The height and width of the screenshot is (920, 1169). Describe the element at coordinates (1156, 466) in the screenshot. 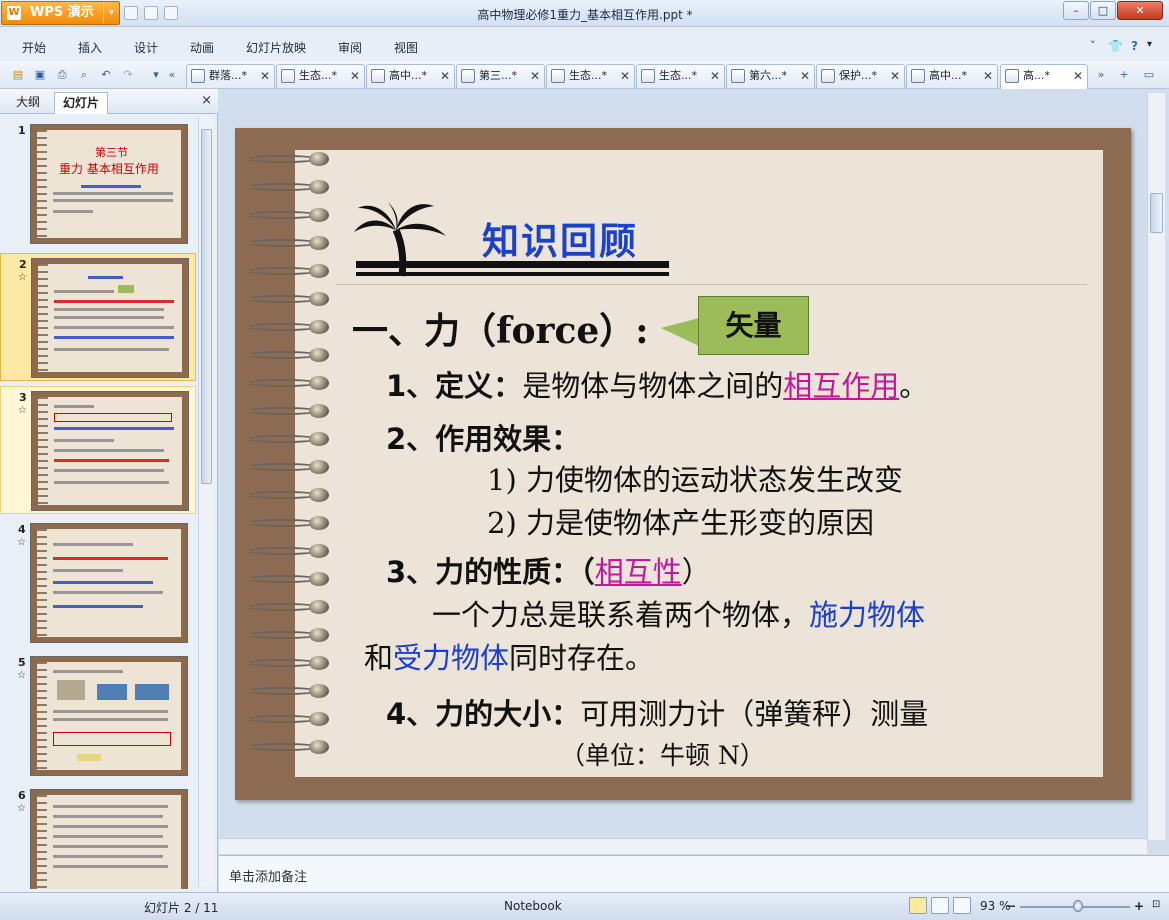

I see `vertical-scrollbar` at that location.